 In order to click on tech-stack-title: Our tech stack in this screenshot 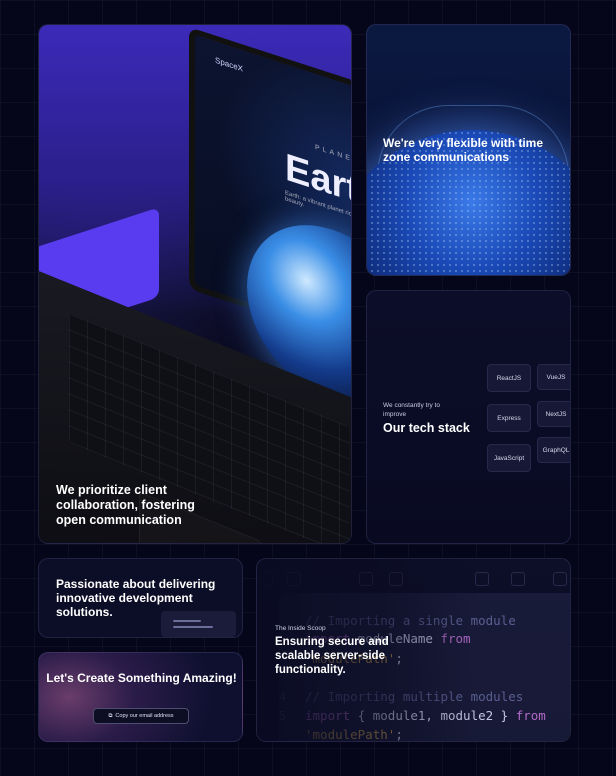, I will do `click(426, 428)`.